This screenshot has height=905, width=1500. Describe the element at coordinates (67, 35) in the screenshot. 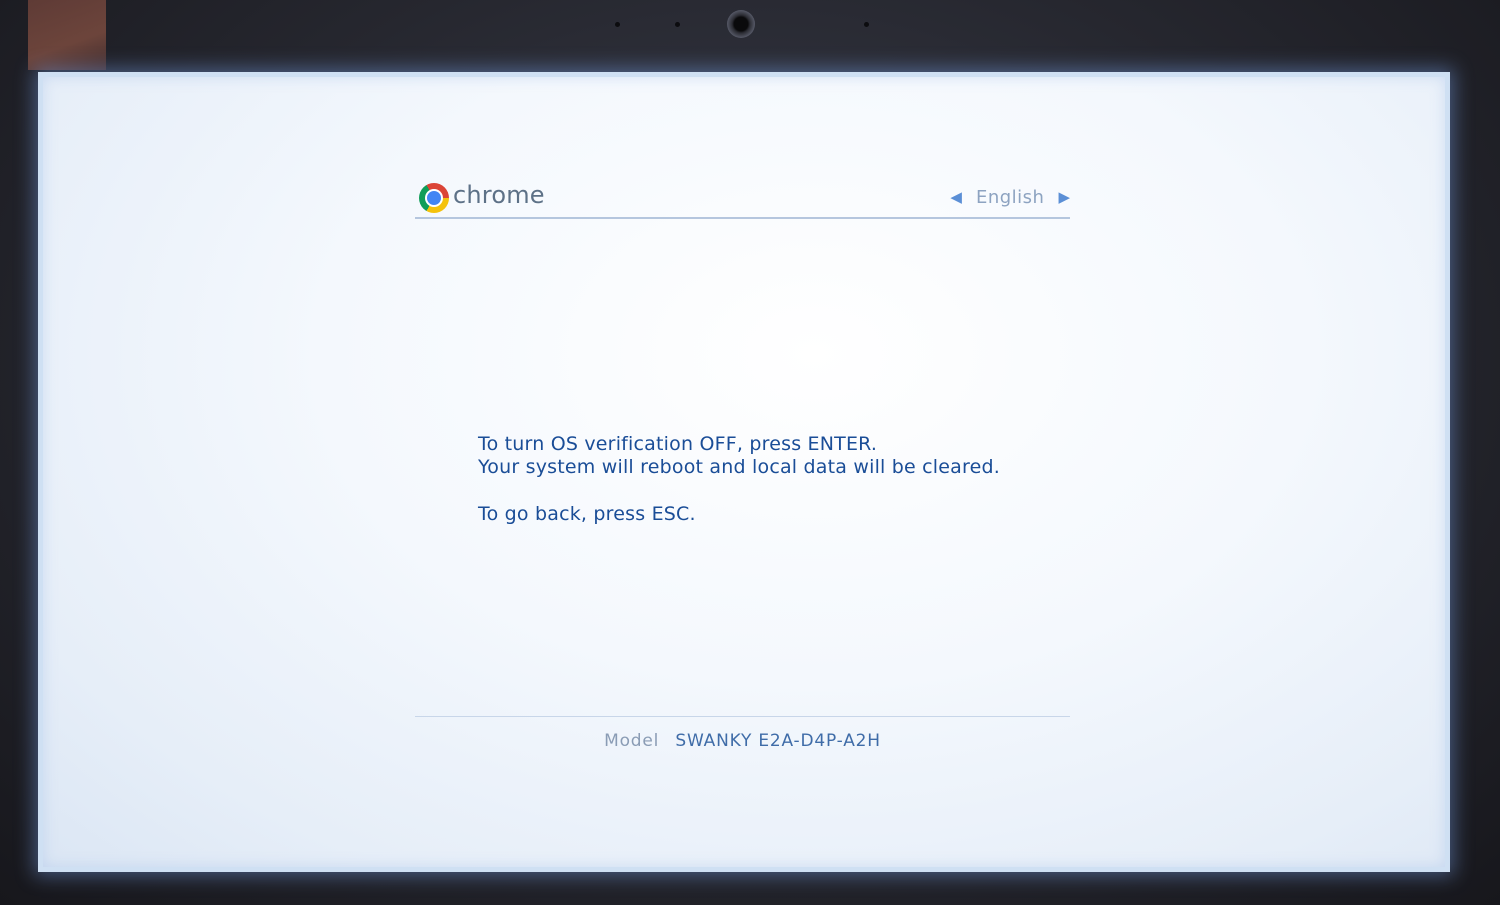

I see `bezel-sticker` at that location.